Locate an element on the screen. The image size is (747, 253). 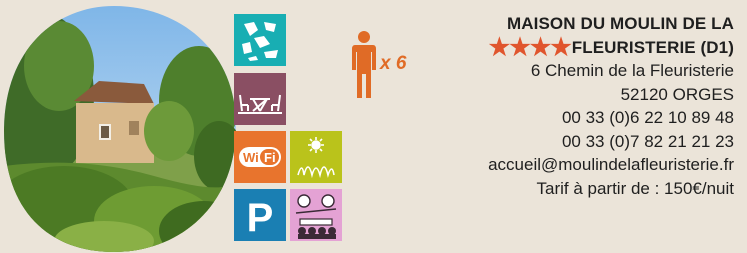
address-street: 6 Chemin de la Fleuristerie is located at coordinates (632, 70).